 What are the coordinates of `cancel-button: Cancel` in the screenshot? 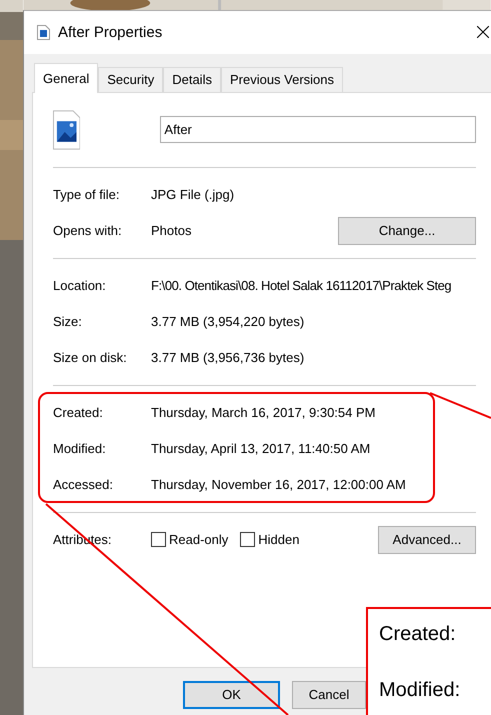 It's located at (329, 694).